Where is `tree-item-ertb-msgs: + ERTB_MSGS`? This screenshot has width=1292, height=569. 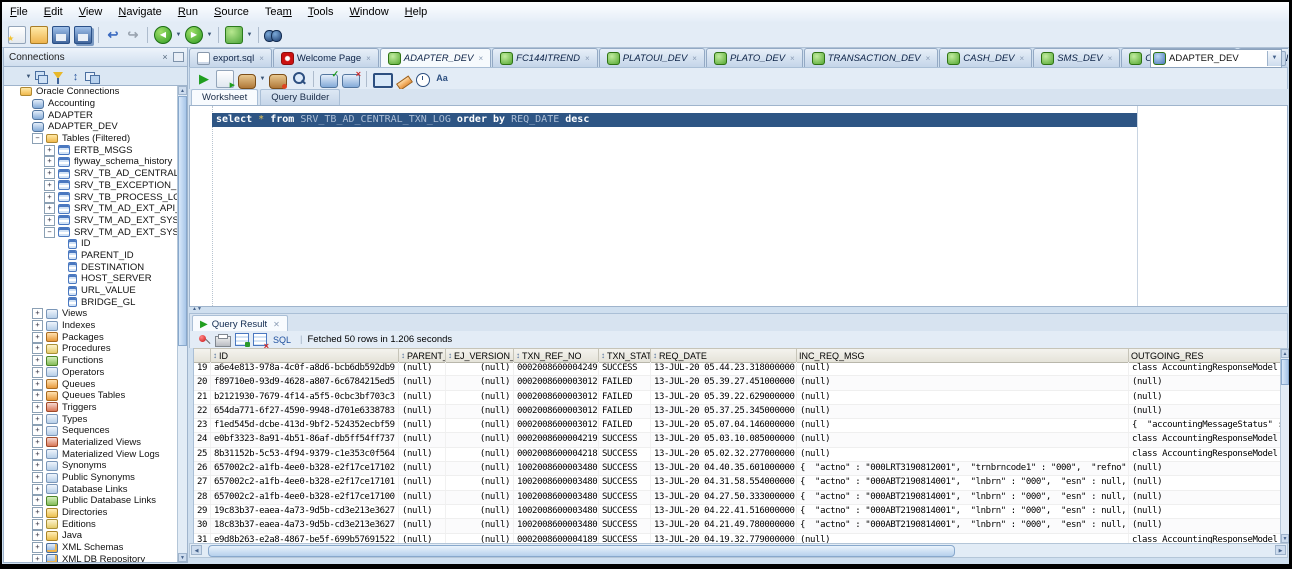
tree-item-ertb-msgs: + ERTB_MSGS is located at coordinates (91, 150).